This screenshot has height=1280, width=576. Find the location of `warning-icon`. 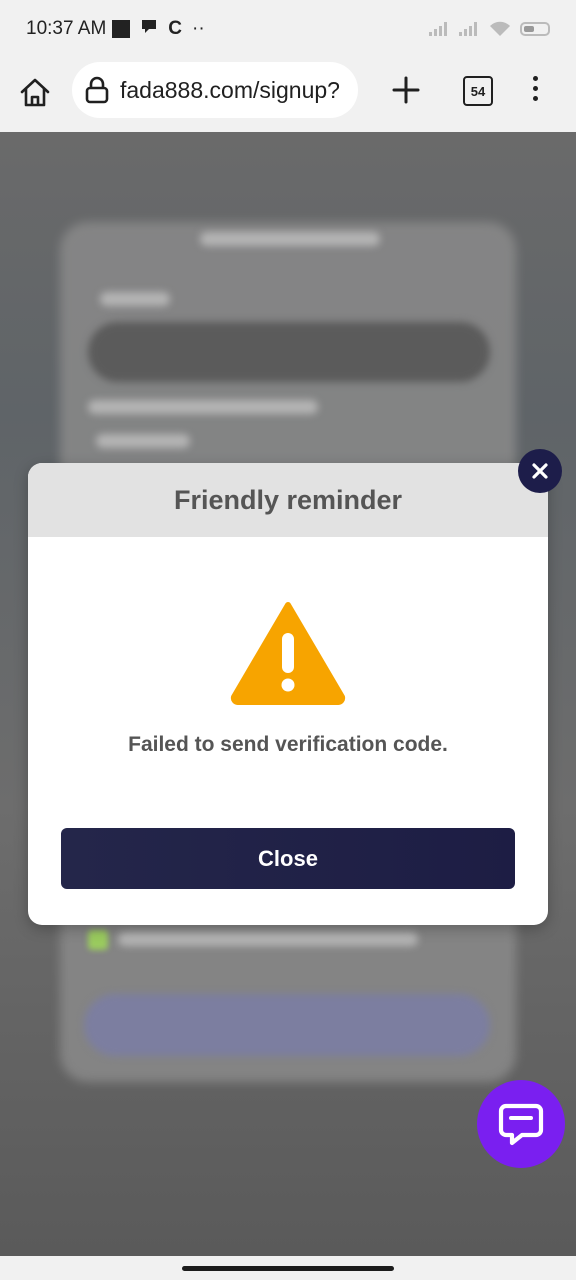

warning-icon is located at coordinates (288, 652).